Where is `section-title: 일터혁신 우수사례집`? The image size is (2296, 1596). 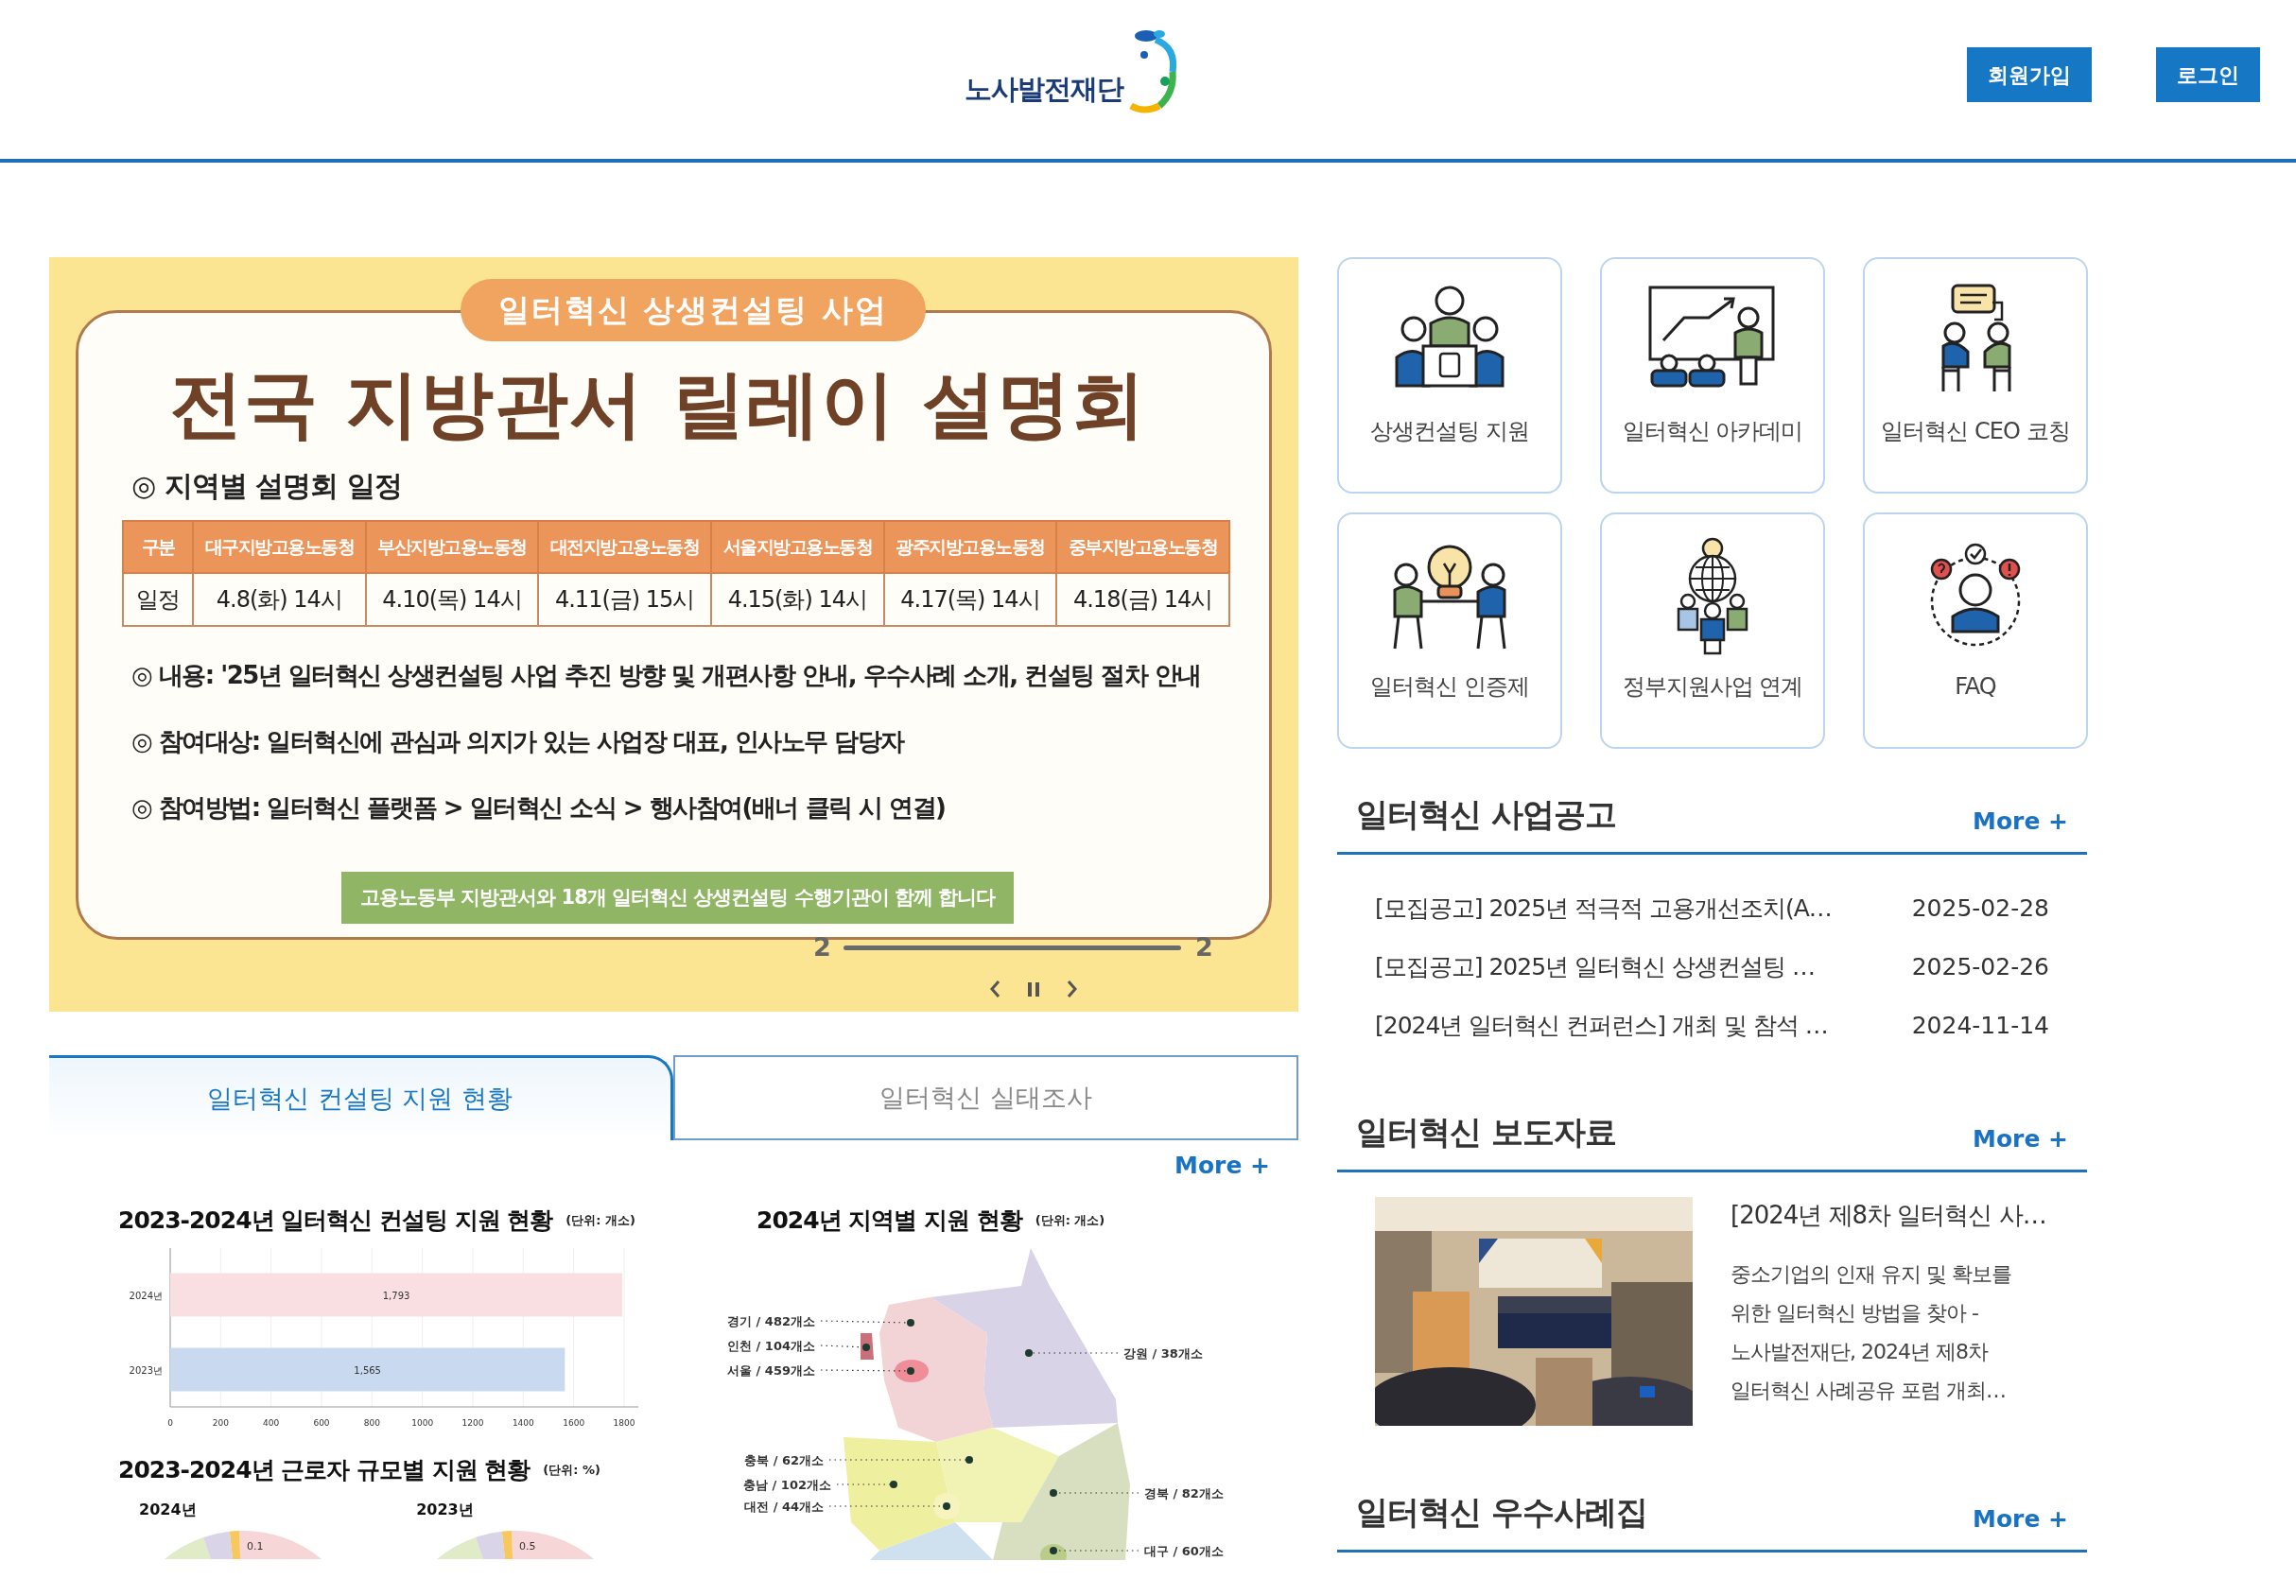
section-title: 일터혁신 우수사례집 is located at coordinates (1502, 1512).